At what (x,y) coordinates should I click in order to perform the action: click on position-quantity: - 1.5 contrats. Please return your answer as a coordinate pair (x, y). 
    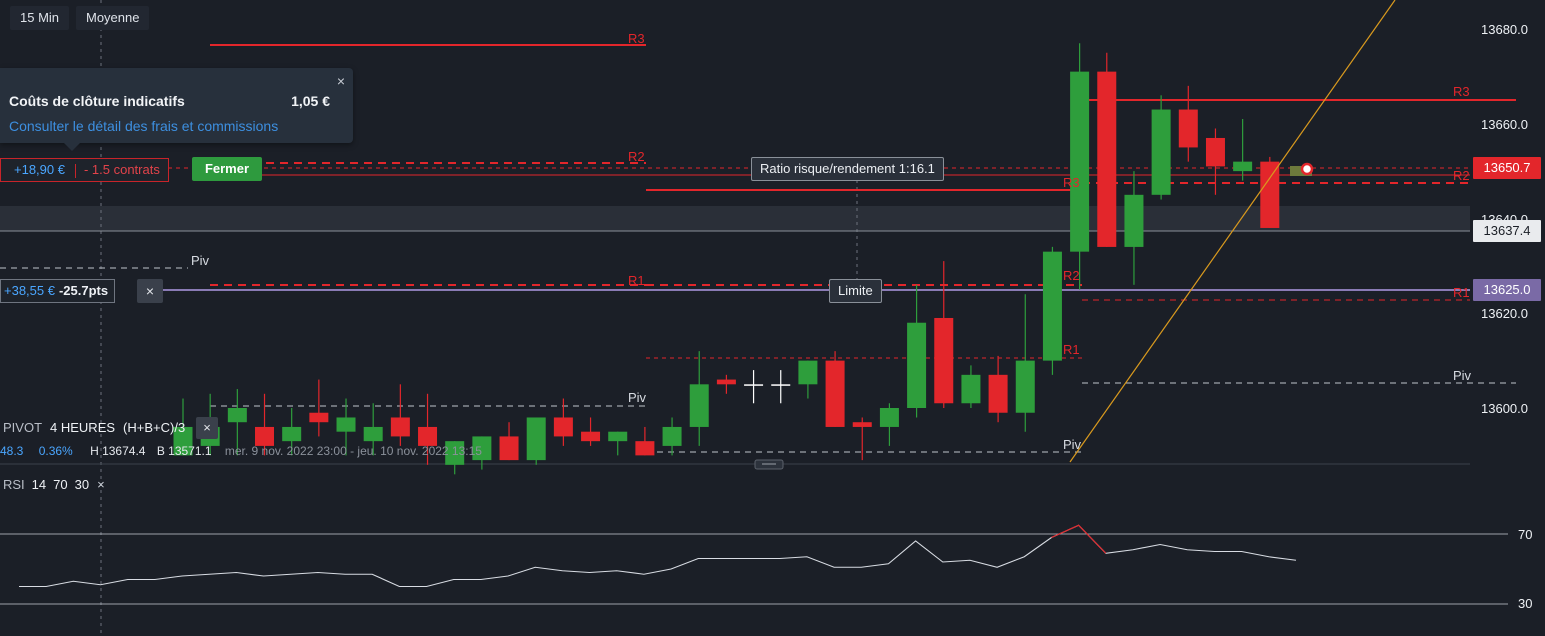
    Looking at the image, I should click on (121, 169).